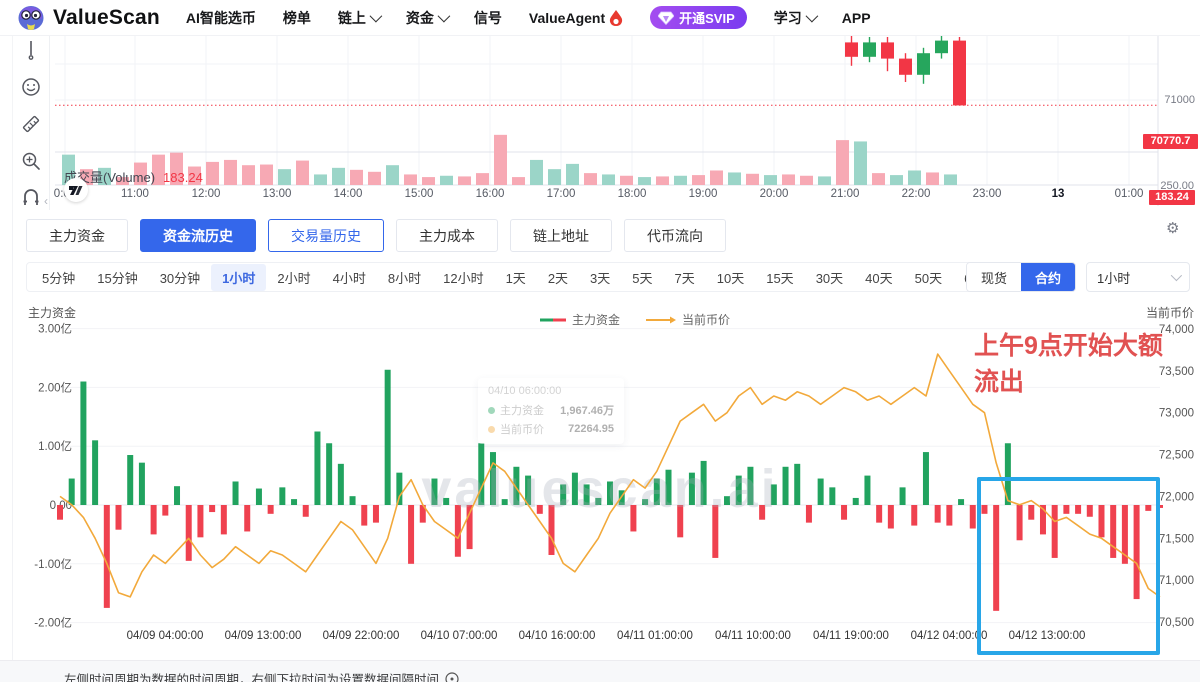 The image size is (1200, 682). I want to click on nav-item-AI智能选币: AI智能选币, so click(221, 18).